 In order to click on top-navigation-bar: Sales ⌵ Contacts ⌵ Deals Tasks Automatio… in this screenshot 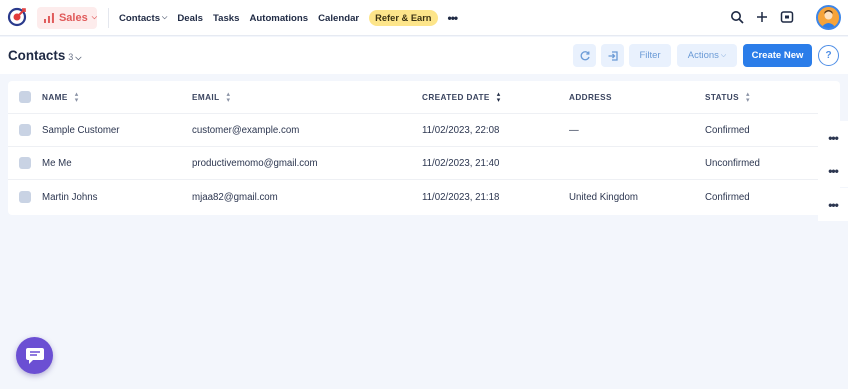, I will do `click(424, 18)`.